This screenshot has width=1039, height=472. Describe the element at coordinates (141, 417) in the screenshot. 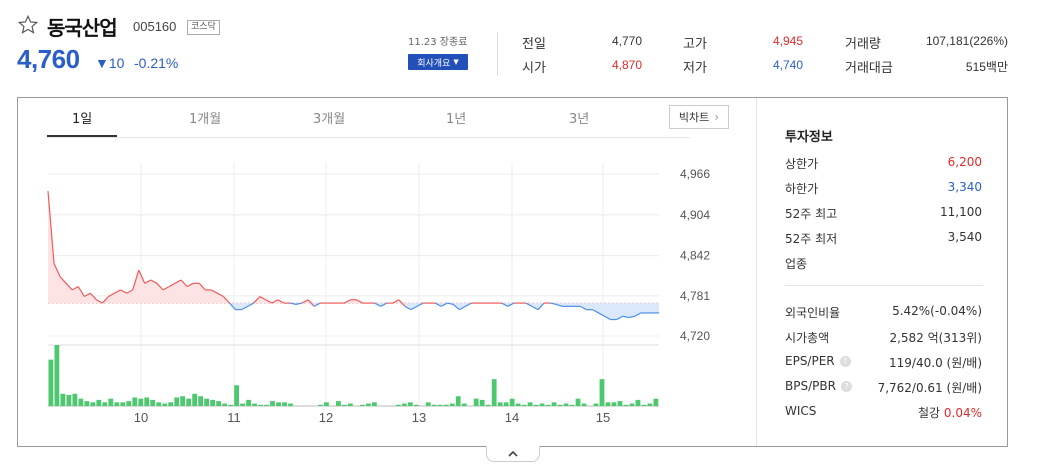

I see `x-tick-label: 10` at that location.